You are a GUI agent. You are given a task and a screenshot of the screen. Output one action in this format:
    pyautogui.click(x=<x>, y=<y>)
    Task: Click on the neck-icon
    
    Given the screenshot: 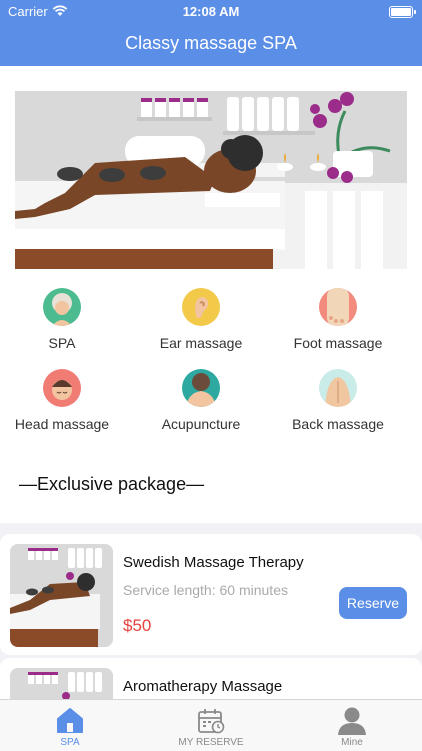 What is the action you would take?
    pyautogui.click(x=201, y=388)
    